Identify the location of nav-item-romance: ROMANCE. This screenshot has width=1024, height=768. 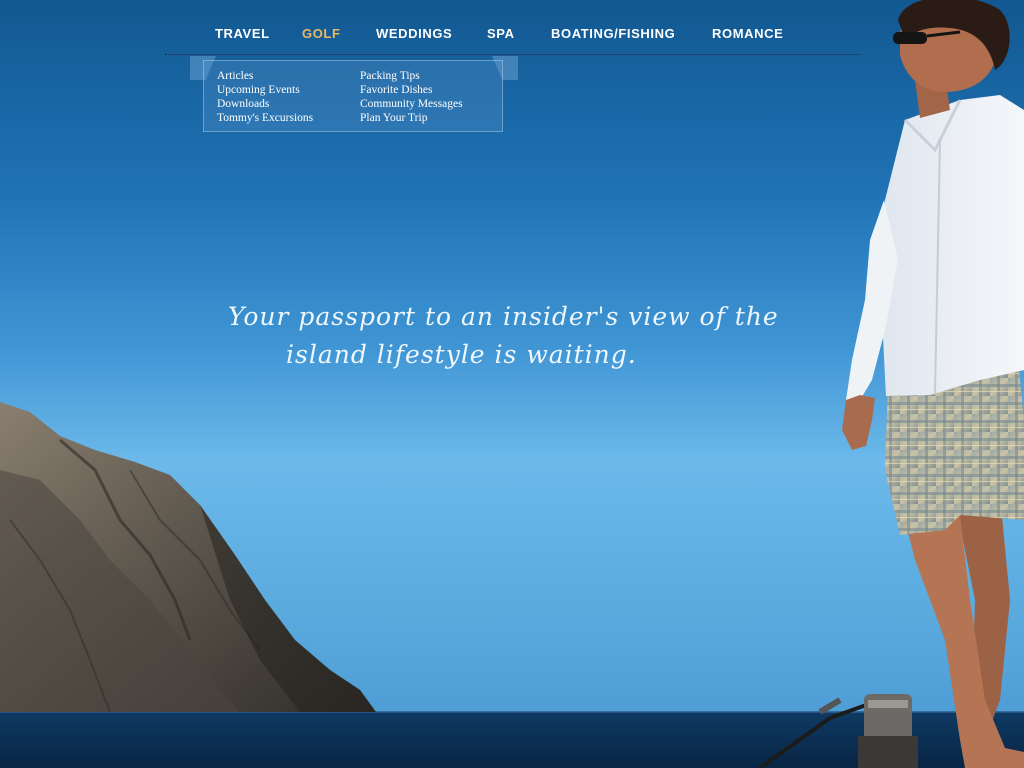
(747, 34).